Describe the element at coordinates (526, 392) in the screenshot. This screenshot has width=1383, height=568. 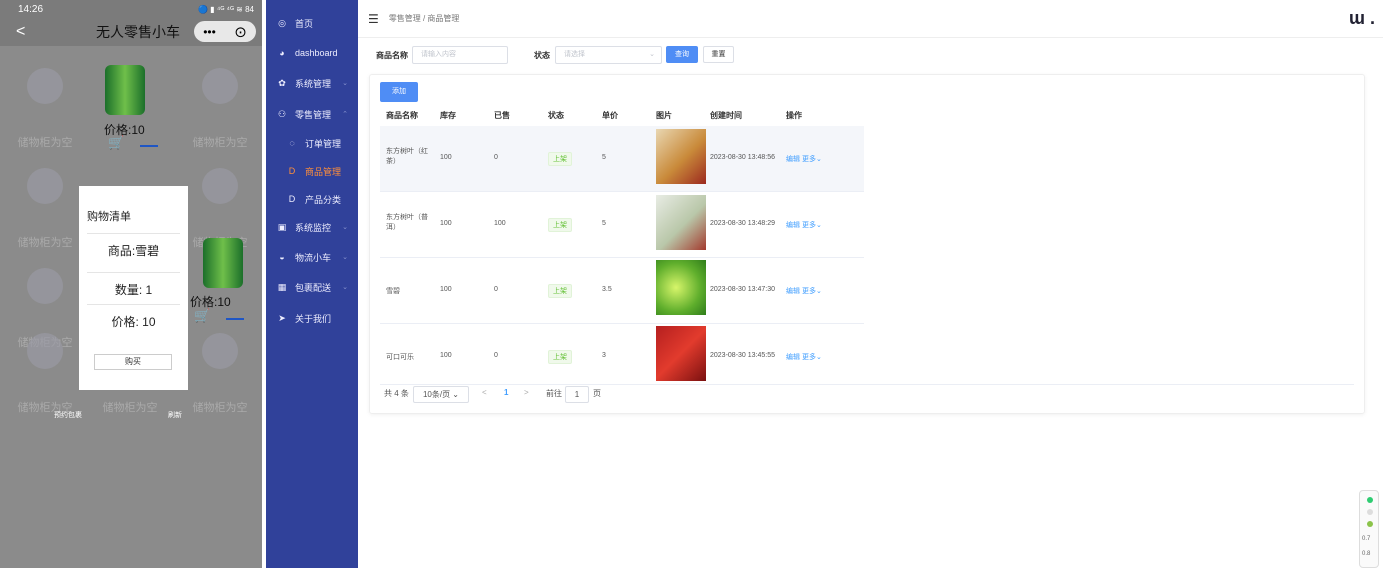
I see `next-page-icon: >` at that location.